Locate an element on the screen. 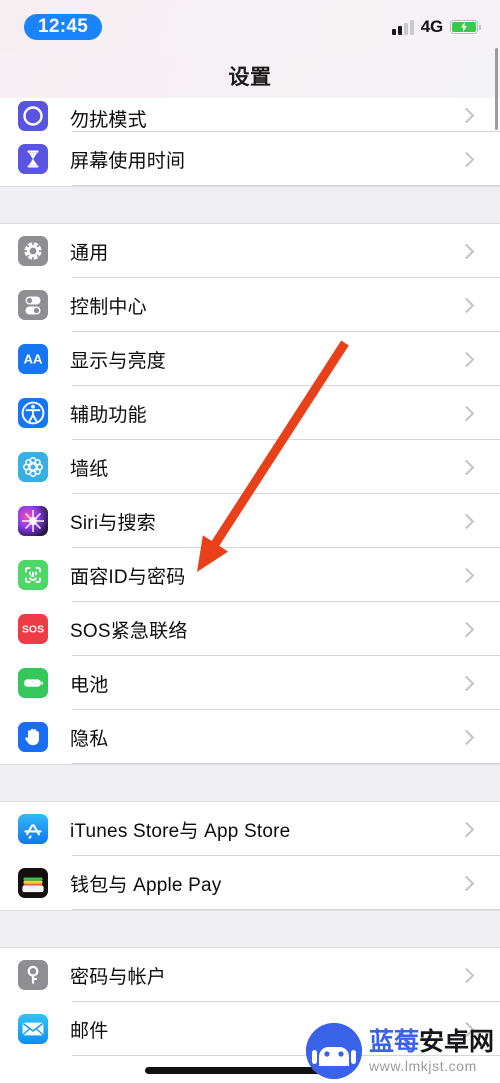 This screenshot has height=1083, width=500. site-watermark: 蓝莓安卓网 www.lmkjst.com is located at coordinates (399, 1051).